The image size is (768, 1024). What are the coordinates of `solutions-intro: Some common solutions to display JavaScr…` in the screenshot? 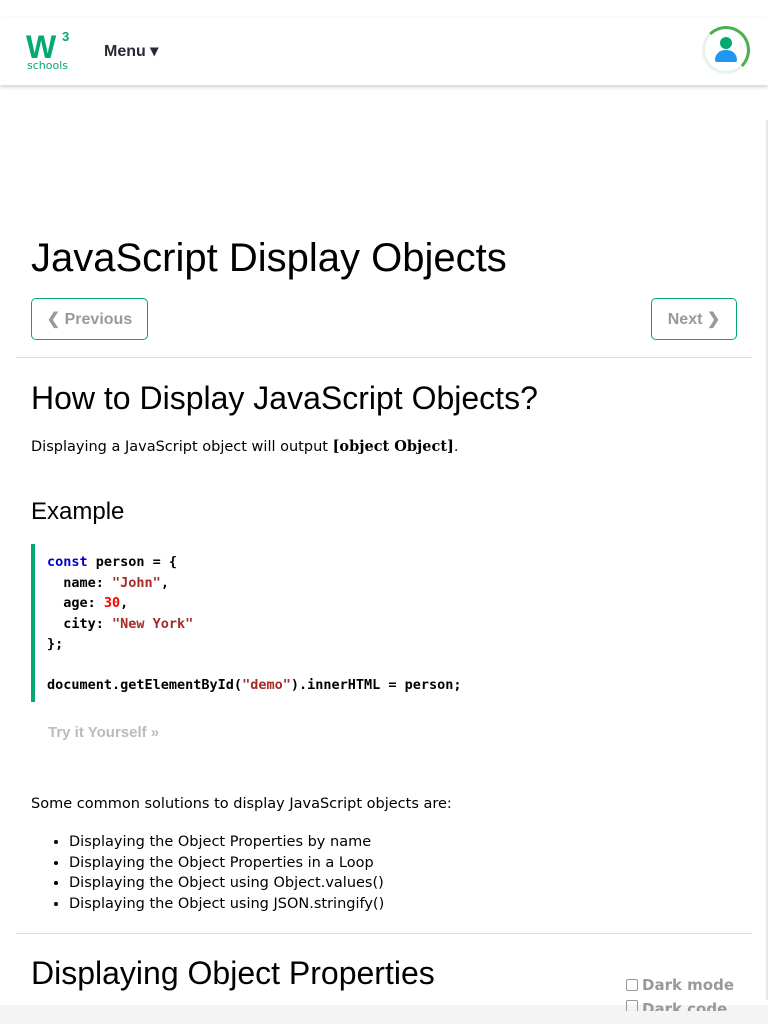 It's located at (241, 804).